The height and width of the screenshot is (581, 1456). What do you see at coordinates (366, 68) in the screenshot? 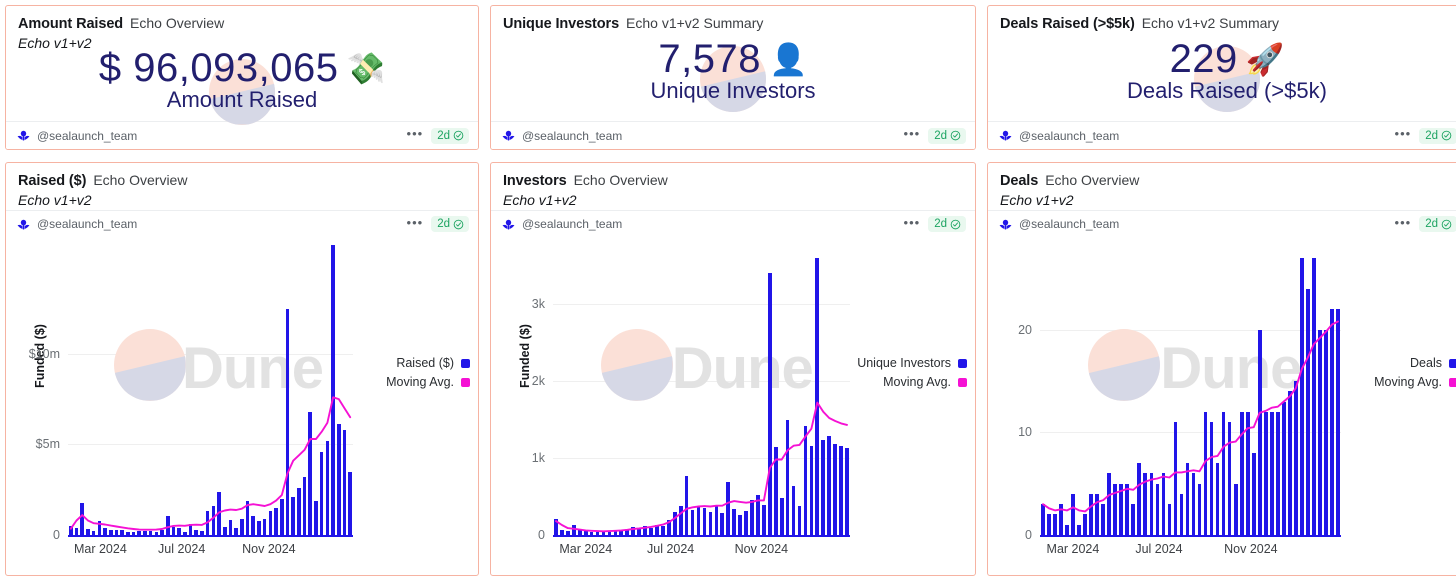
I see `money-with-wings-emoji: 💸` at bounding box center [366, 68].